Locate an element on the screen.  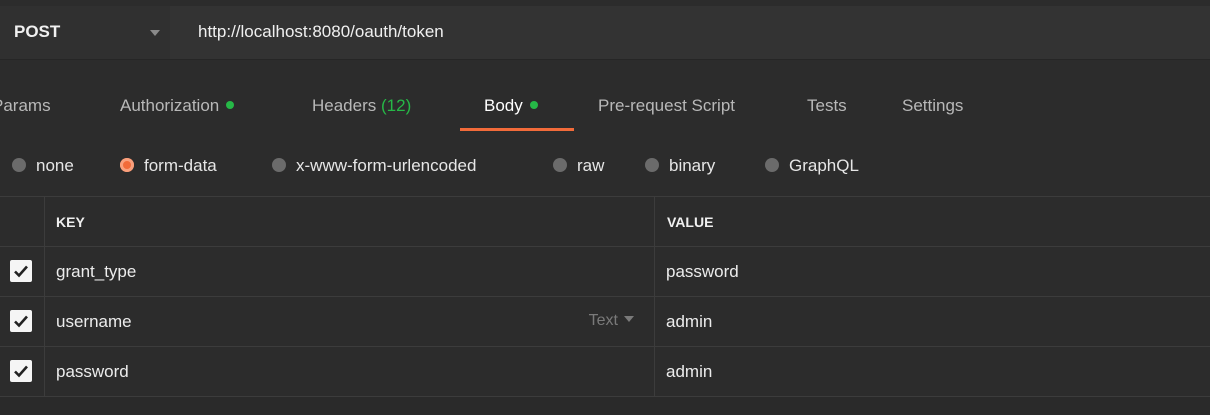
tab-headers-label: Headers is located at coordinates (344, 105).